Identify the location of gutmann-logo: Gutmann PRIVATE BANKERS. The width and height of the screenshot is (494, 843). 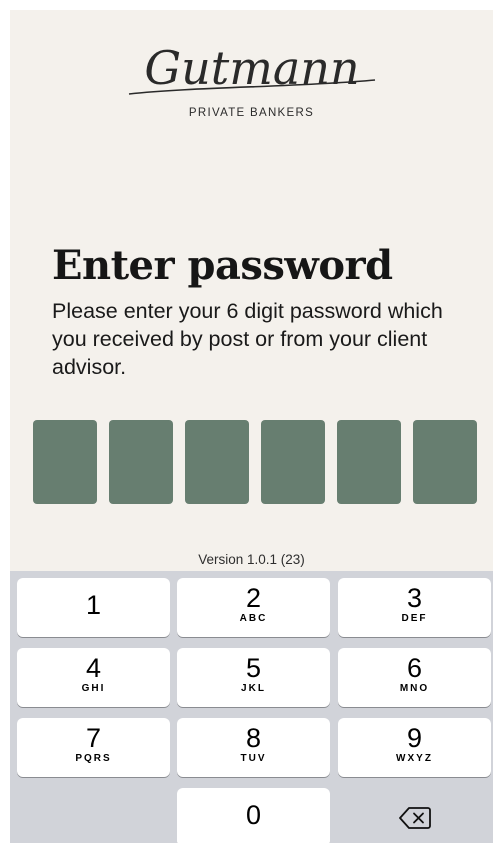
(251, 80).